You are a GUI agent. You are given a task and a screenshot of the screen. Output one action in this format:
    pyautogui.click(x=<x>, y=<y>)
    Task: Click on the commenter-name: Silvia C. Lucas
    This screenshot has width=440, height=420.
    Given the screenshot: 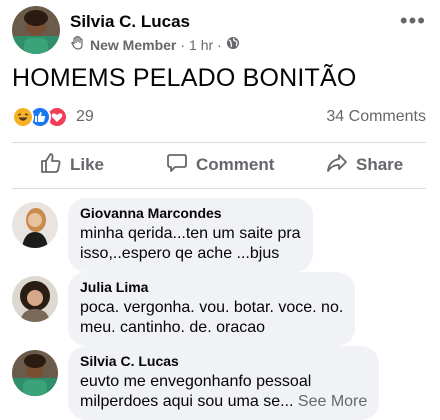 What is the action you would take?
    pyautogui.click(x=223, y=361)
    